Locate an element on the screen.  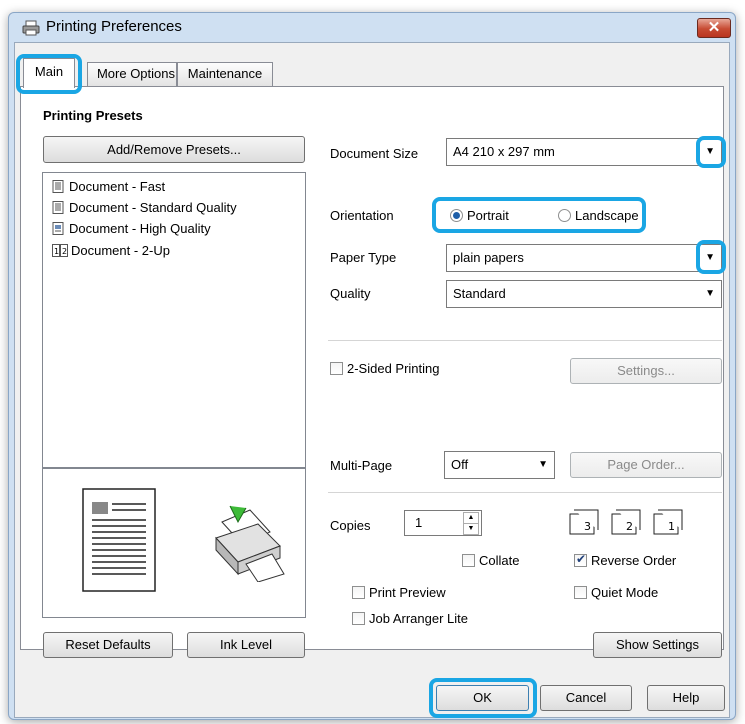
preset-item: Document - 2-Up is located at coordinates (120, 250).